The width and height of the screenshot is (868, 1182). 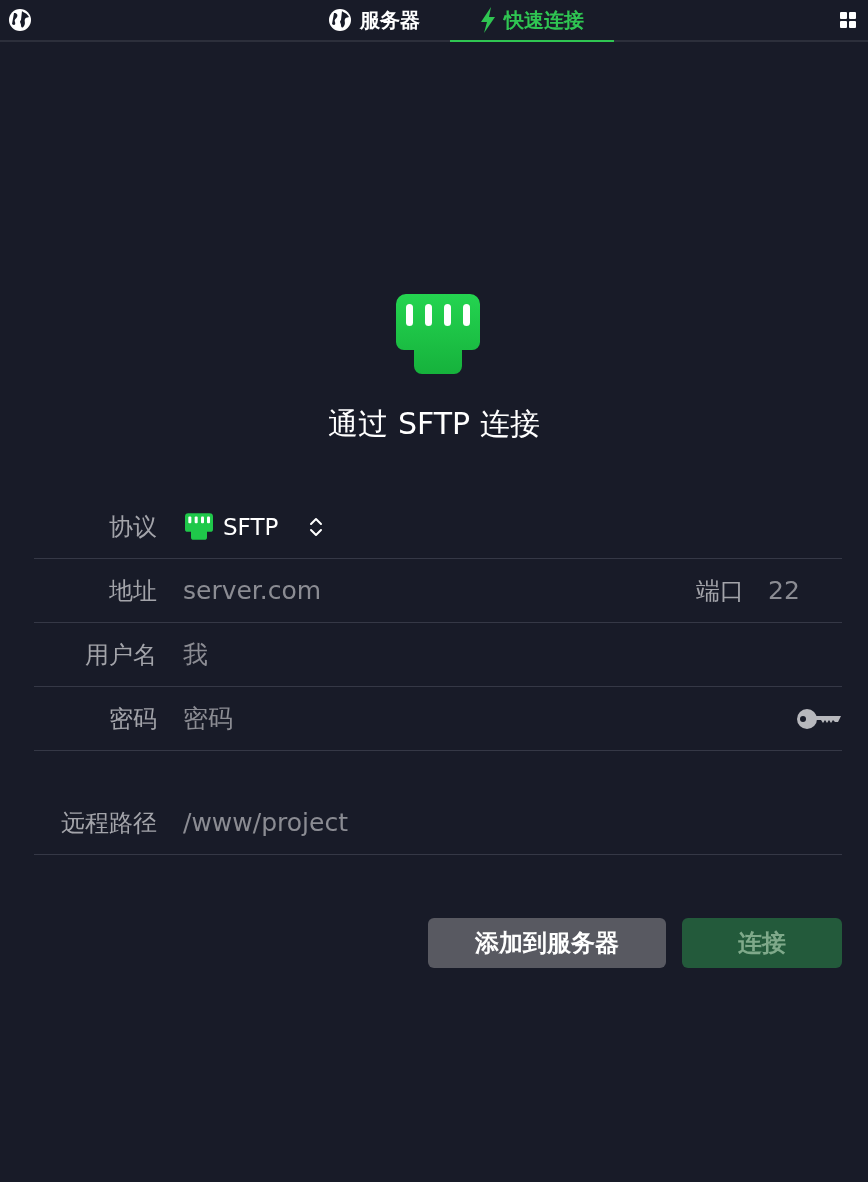 I want to click on field-label: 远程路径, so click(x=108, y=823).